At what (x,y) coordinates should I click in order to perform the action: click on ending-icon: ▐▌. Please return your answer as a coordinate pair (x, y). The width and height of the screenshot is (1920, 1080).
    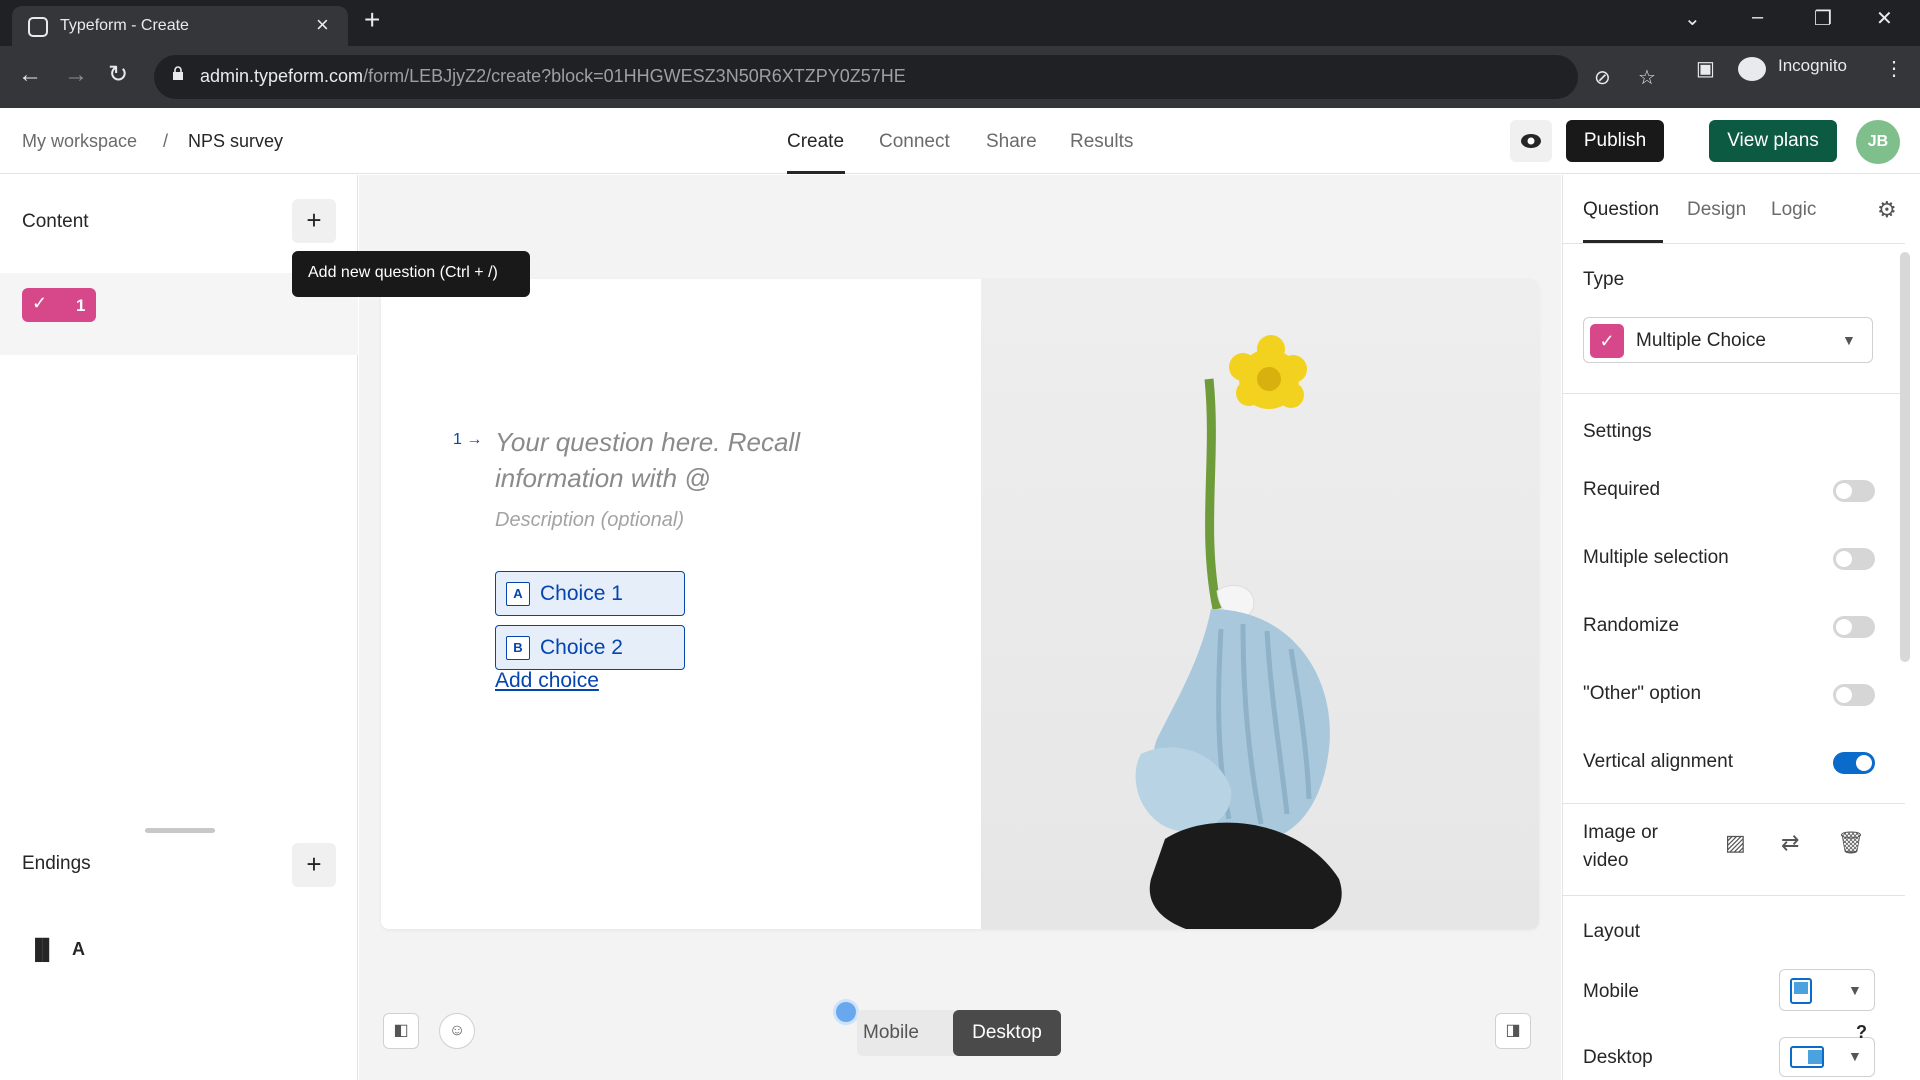
    Looking at the image, I should click on (42, 950).